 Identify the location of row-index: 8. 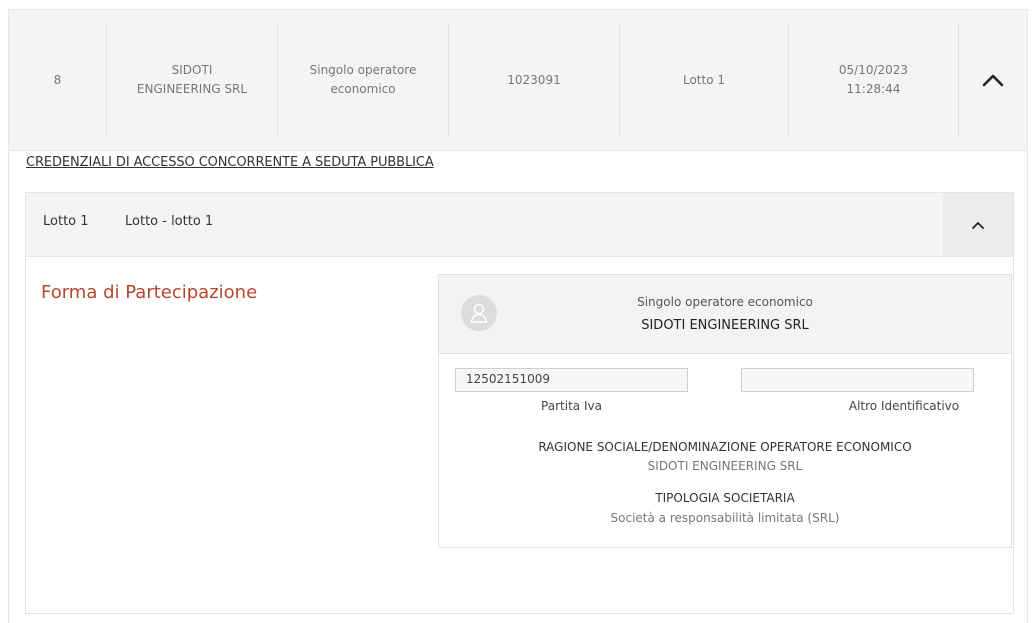
(58, 80).